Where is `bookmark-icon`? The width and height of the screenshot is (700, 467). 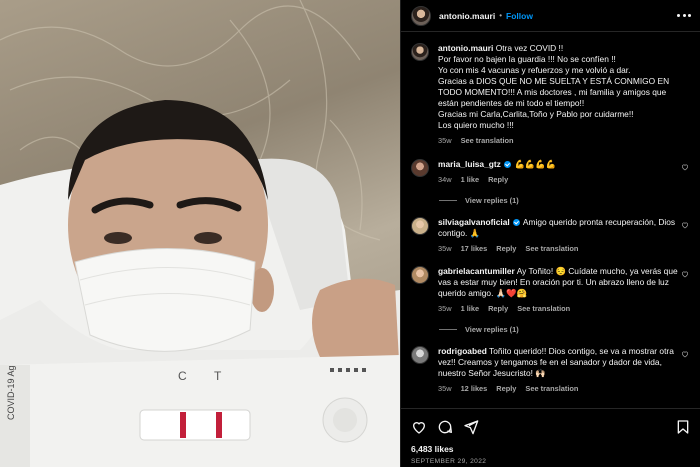 bookmark-icon is located at coordinates (683, 427).